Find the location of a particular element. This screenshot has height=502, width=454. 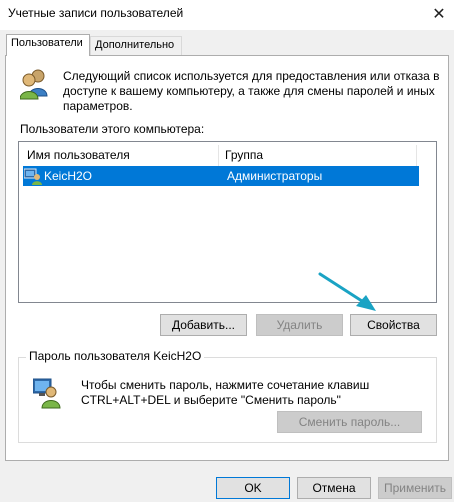

remove-button: Удалить is located at coordinates (299, 325).